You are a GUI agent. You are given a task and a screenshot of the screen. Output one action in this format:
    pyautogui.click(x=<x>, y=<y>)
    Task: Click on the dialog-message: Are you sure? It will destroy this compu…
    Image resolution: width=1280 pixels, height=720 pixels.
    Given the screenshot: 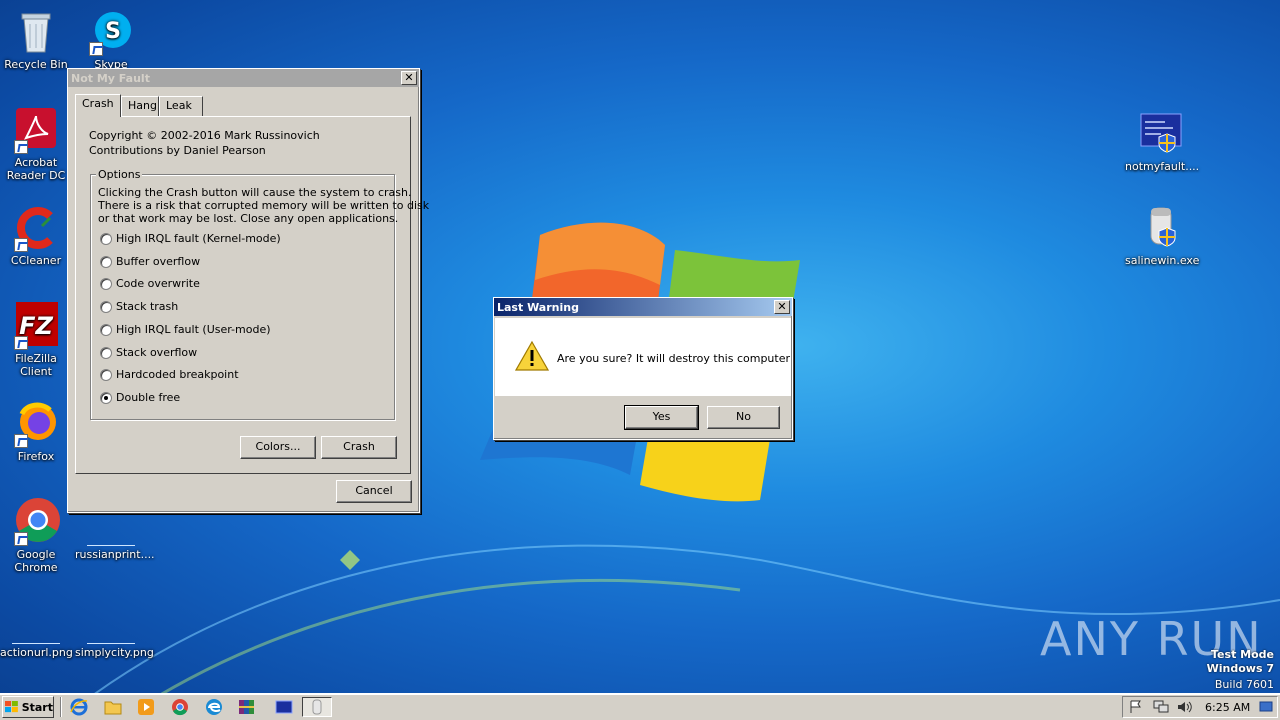 What is the action you would take?
    pyautogui.click(x=674, y=358)
    